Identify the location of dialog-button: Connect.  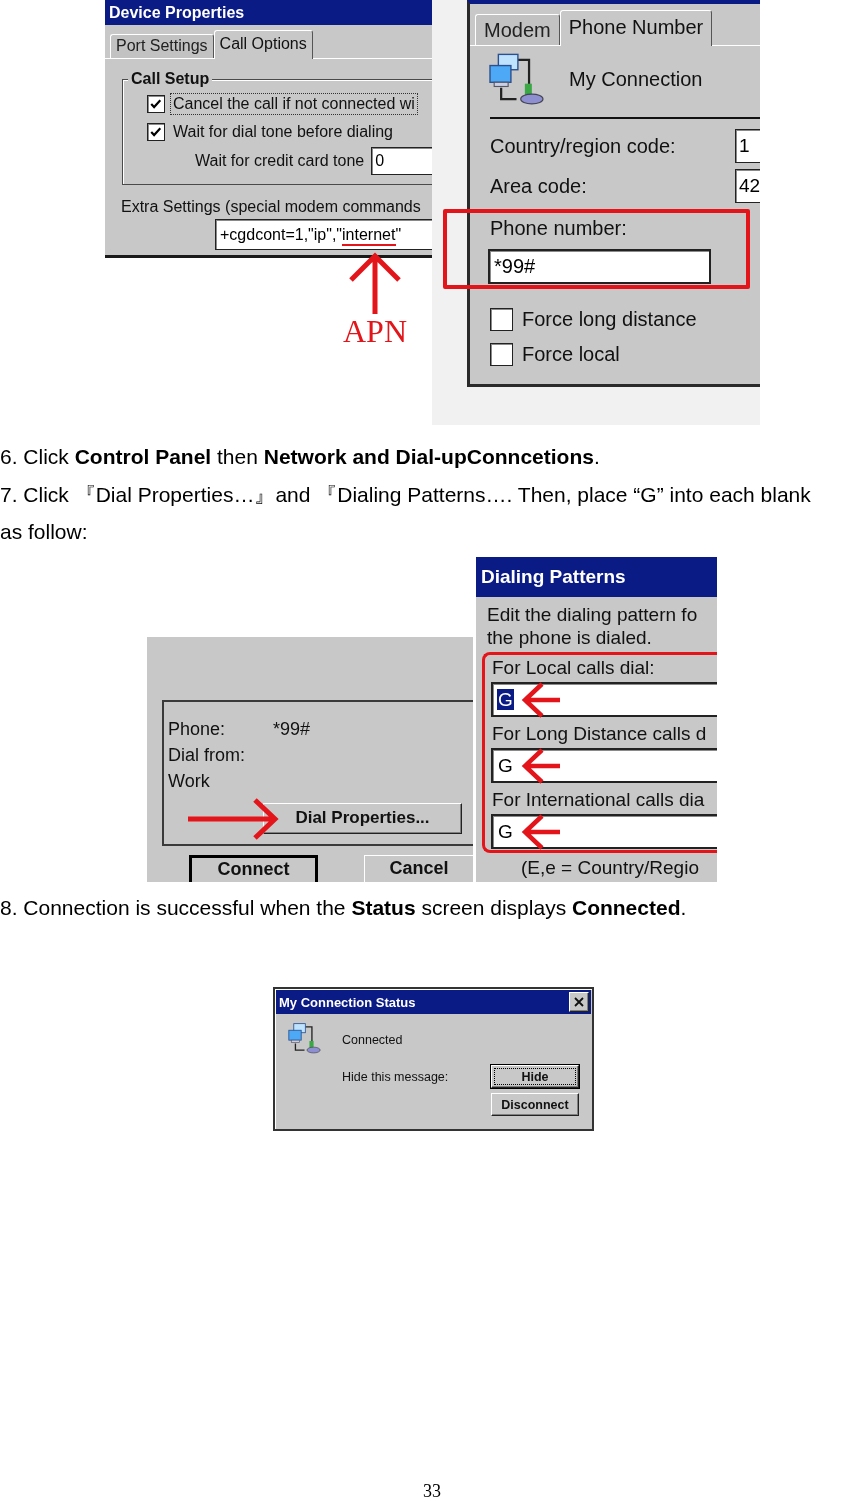
(253, 868).